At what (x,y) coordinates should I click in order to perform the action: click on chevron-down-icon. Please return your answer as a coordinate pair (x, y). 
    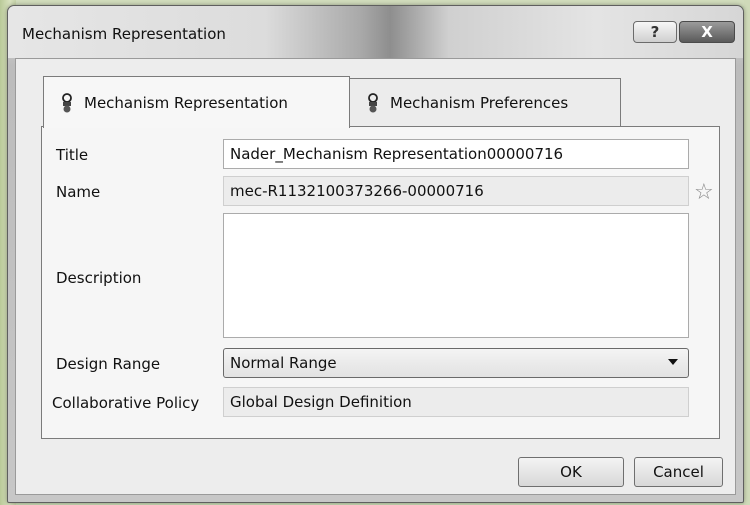
    Looking at the image, I should click on (673, 362).